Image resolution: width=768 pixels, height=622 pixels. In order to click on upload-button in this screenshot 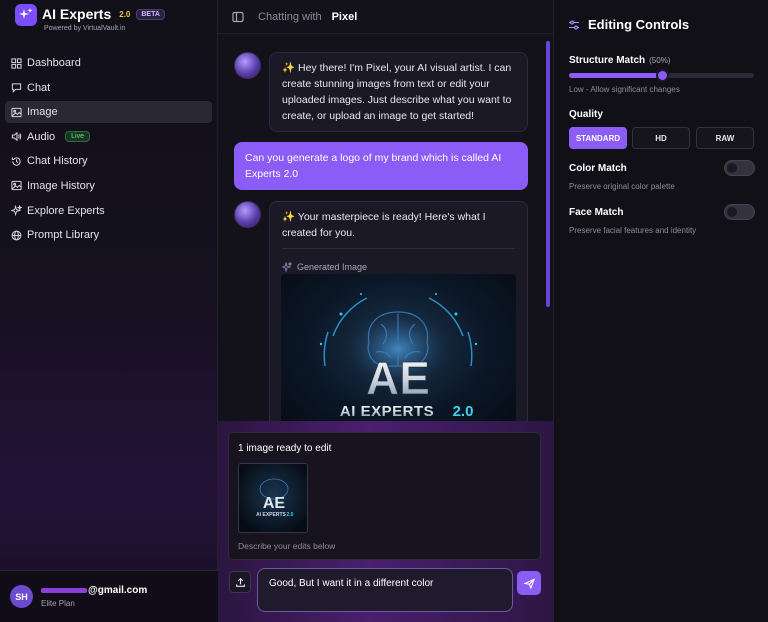, I will do `click(240, 582)`.